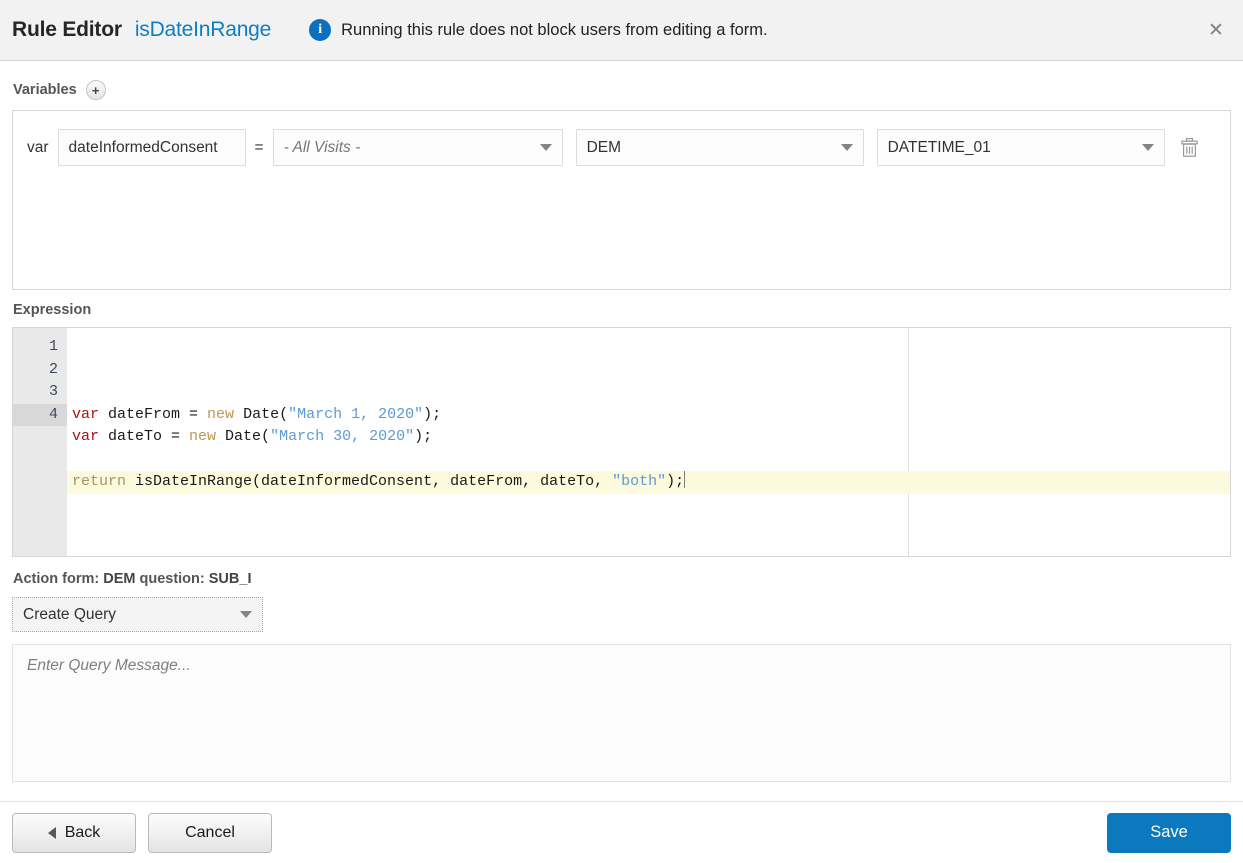 This screenshot has width=1243, height=863. Describe the element at coordinates (51, 832) in the screenshot. I see `chevron-left-icon` at that location.